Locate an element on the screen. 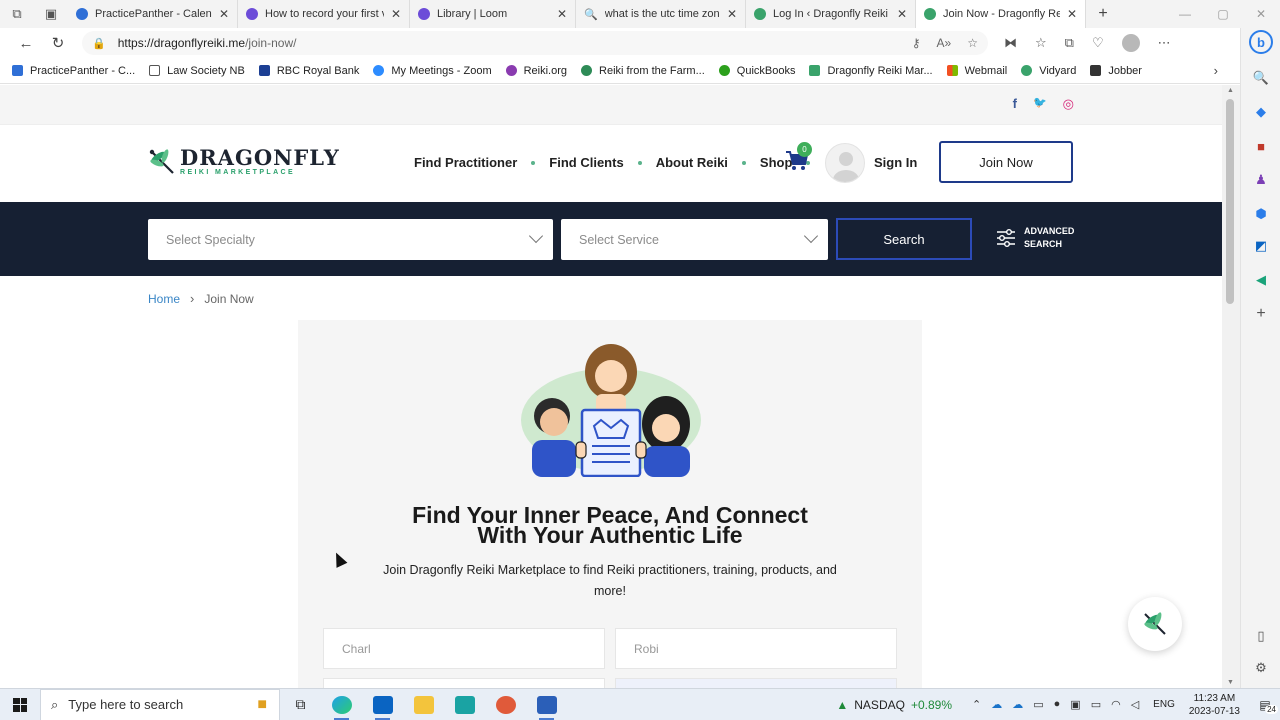  shopping-tag-icon: ◆ is located at coordinates (1261, 112).